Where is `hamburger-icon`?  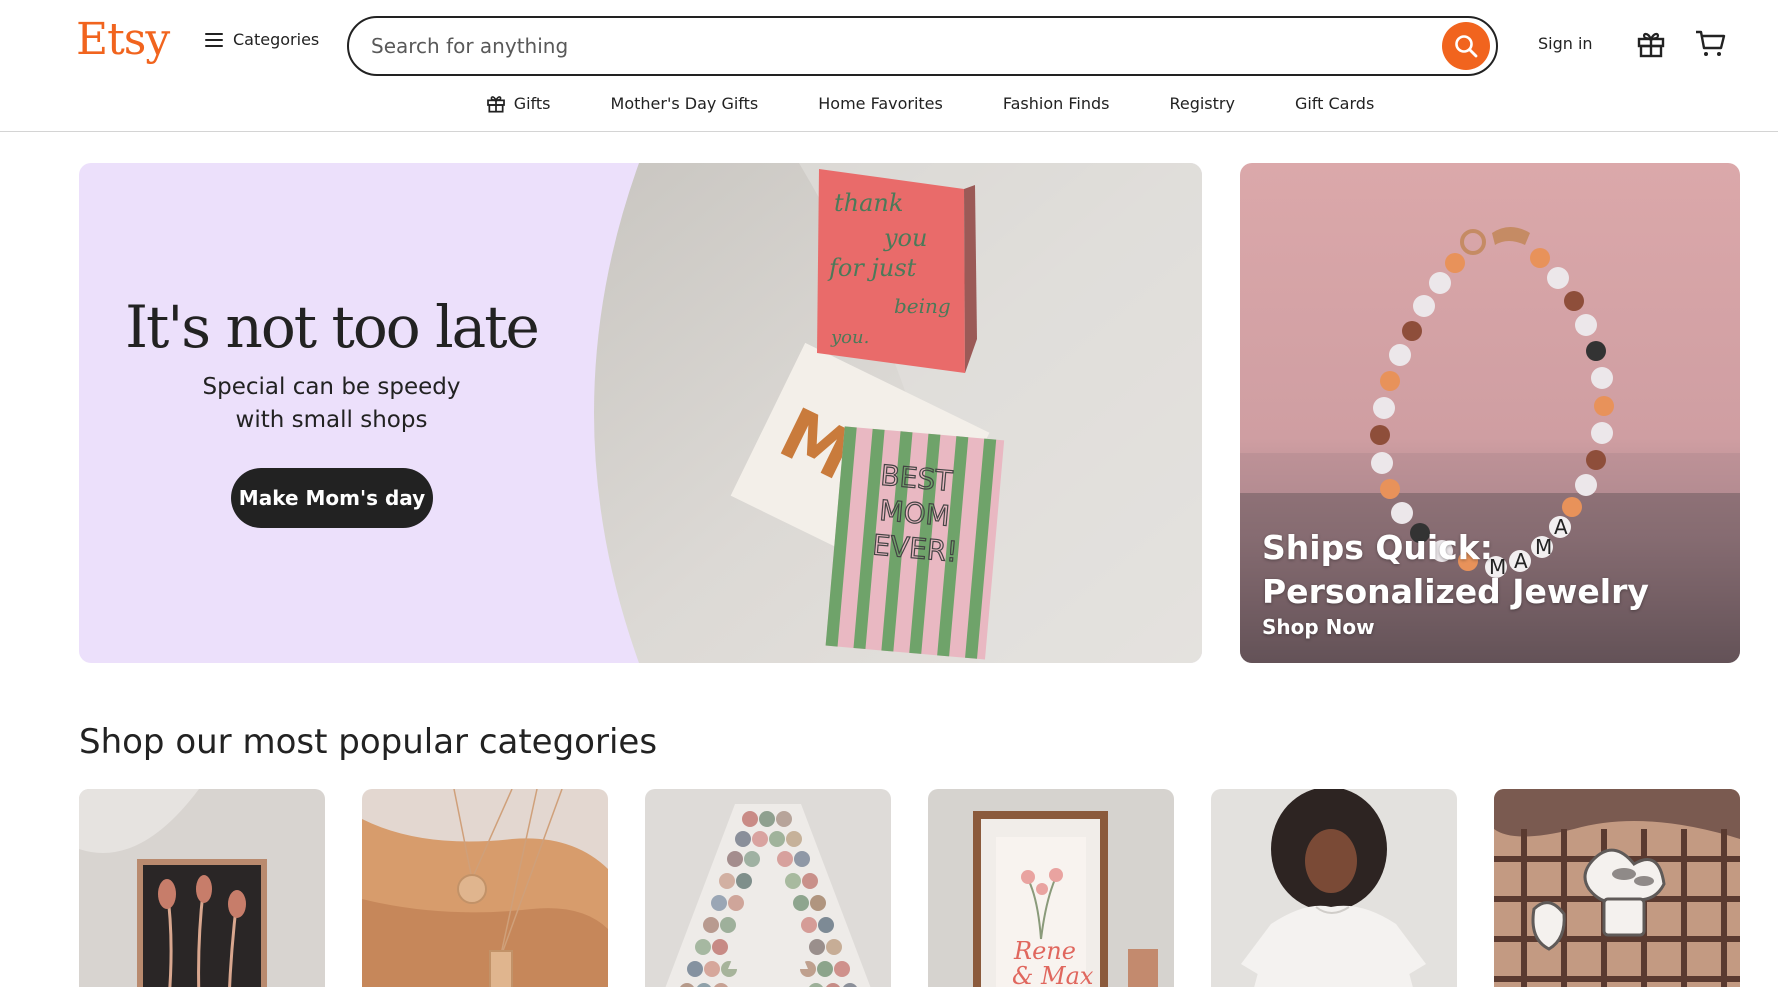 hamburger-icon is located at coordinates (214, 39).